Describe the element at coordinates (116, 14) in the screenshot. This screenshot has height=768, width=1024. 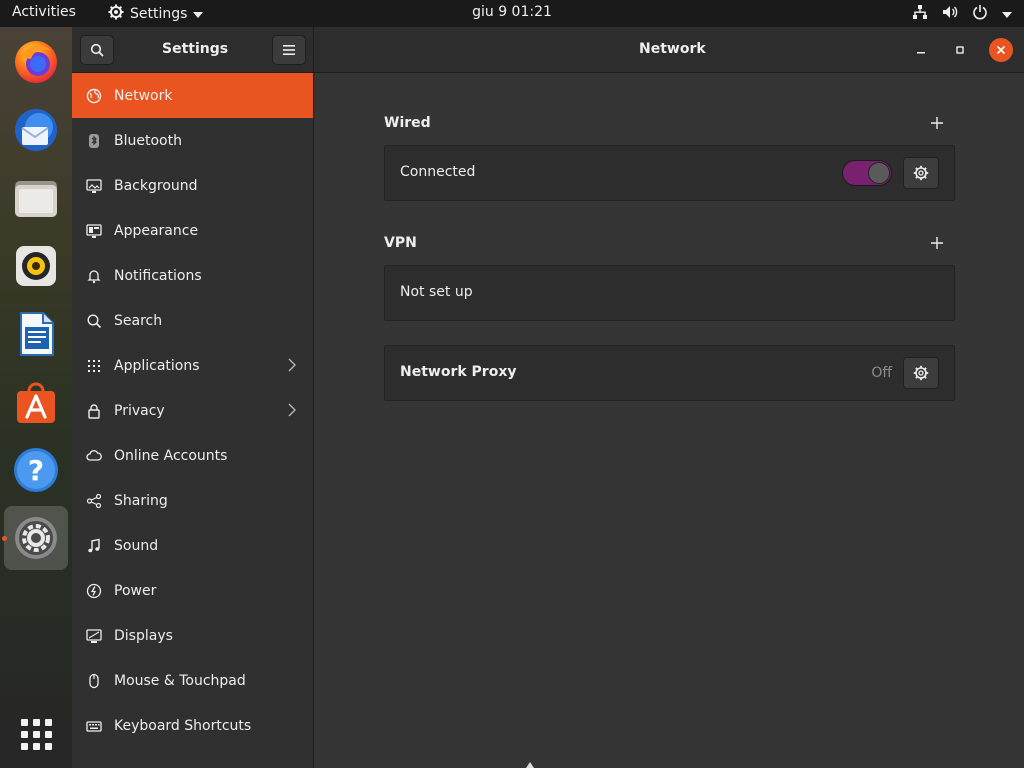
I see `settings-gear-icon` at that location.